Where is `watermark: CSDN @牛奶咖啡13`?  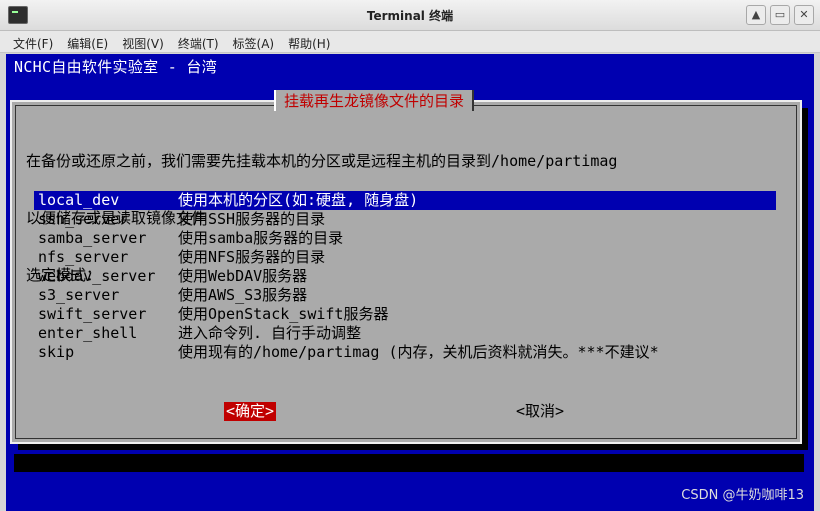 watermark: CSDN @牛奶咖啡13 is located at coordinates (742, 495).